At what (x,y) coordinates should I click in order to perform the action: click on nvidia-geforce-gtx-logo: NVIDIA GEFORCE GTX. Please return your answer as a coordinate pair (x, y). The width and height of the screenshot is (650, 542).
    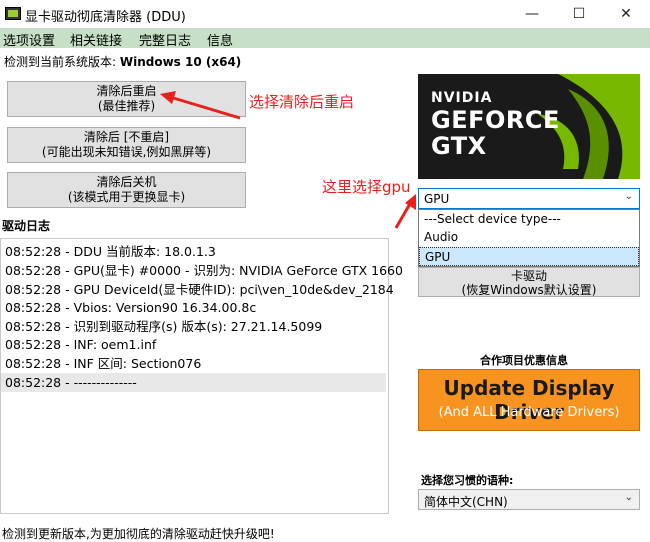
    Looking at the image, I should click on (529, 126).